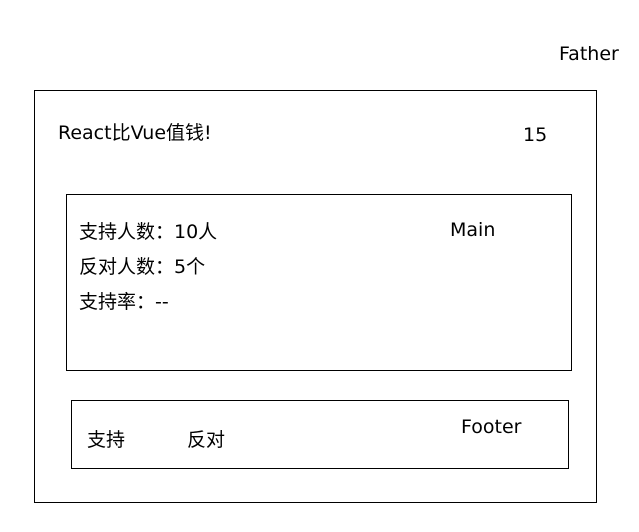 This screenshot has height=532, width=639. I want to click on oppose-button: 反对, so click(206, 440).